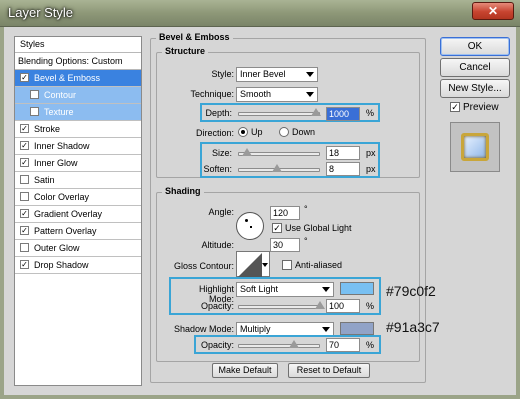  I want to click on direction-label: Direction:, so click(214, 133).